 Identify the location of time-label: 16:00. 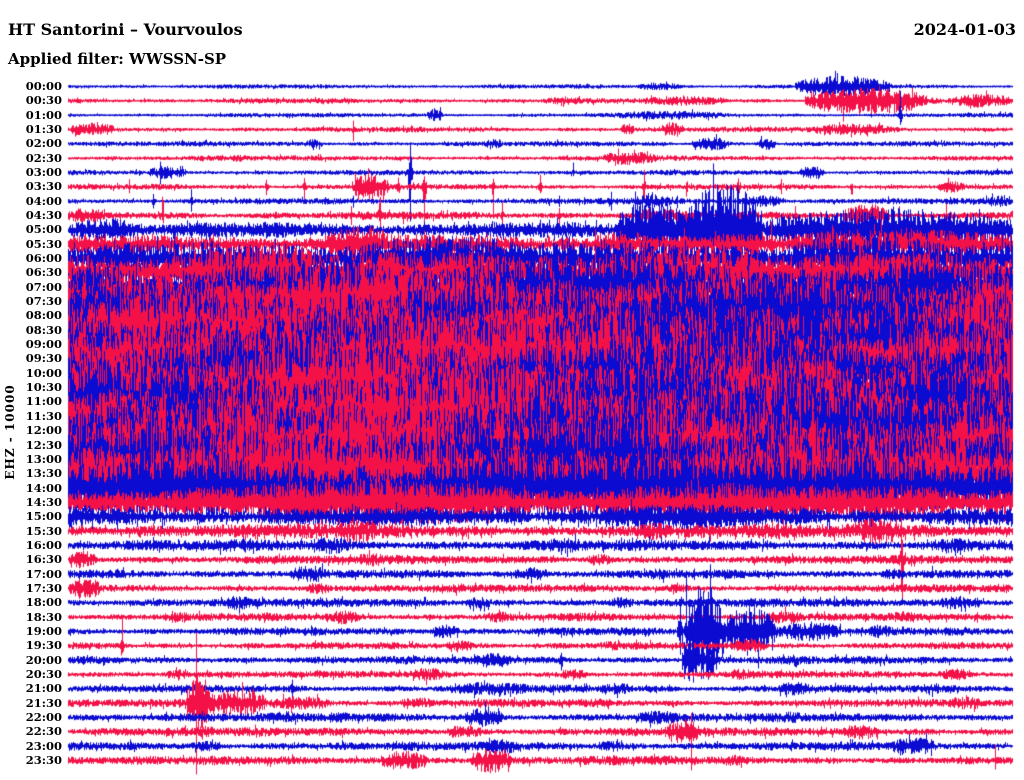
(43, 544).